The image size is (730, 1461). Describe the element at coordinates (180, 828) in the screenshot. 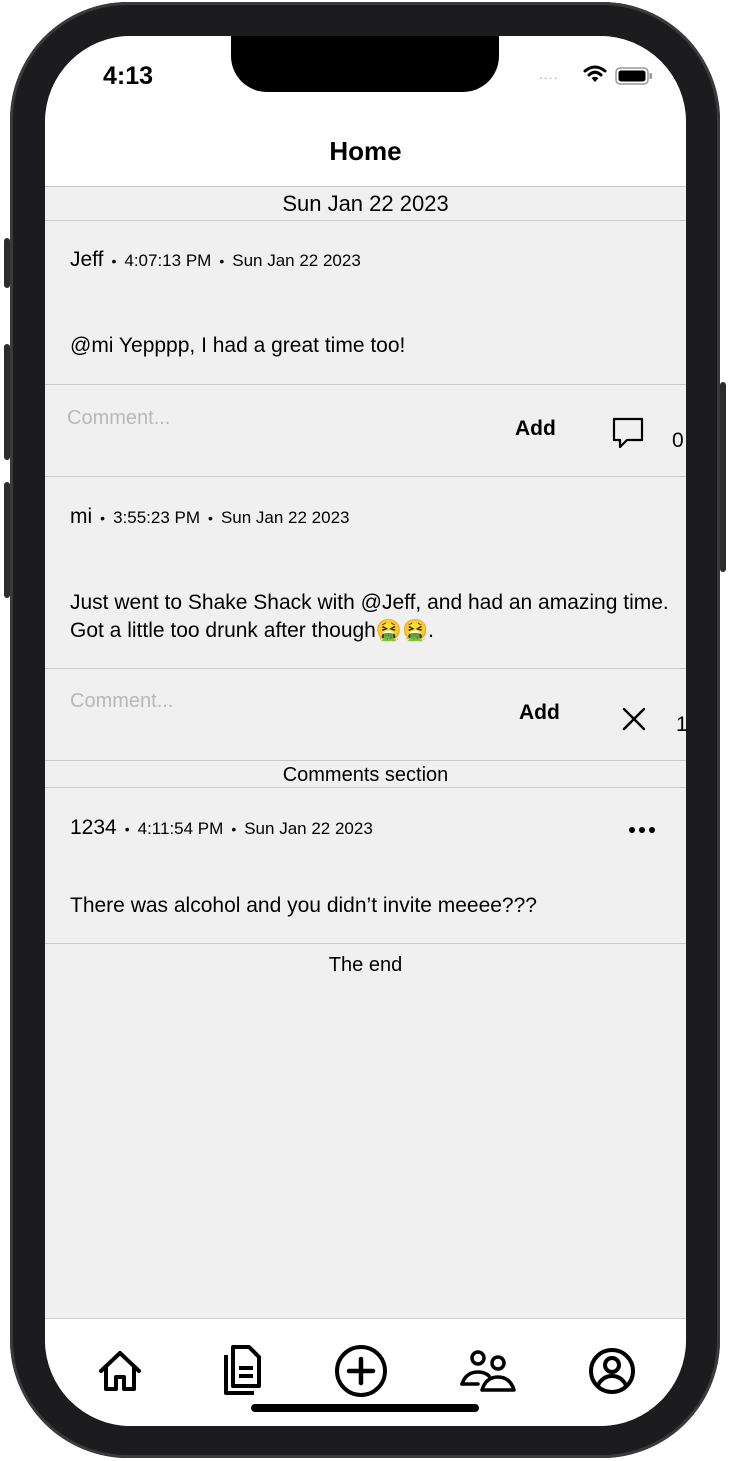

I see `comment-time: 4:11:54 PM` at that location.